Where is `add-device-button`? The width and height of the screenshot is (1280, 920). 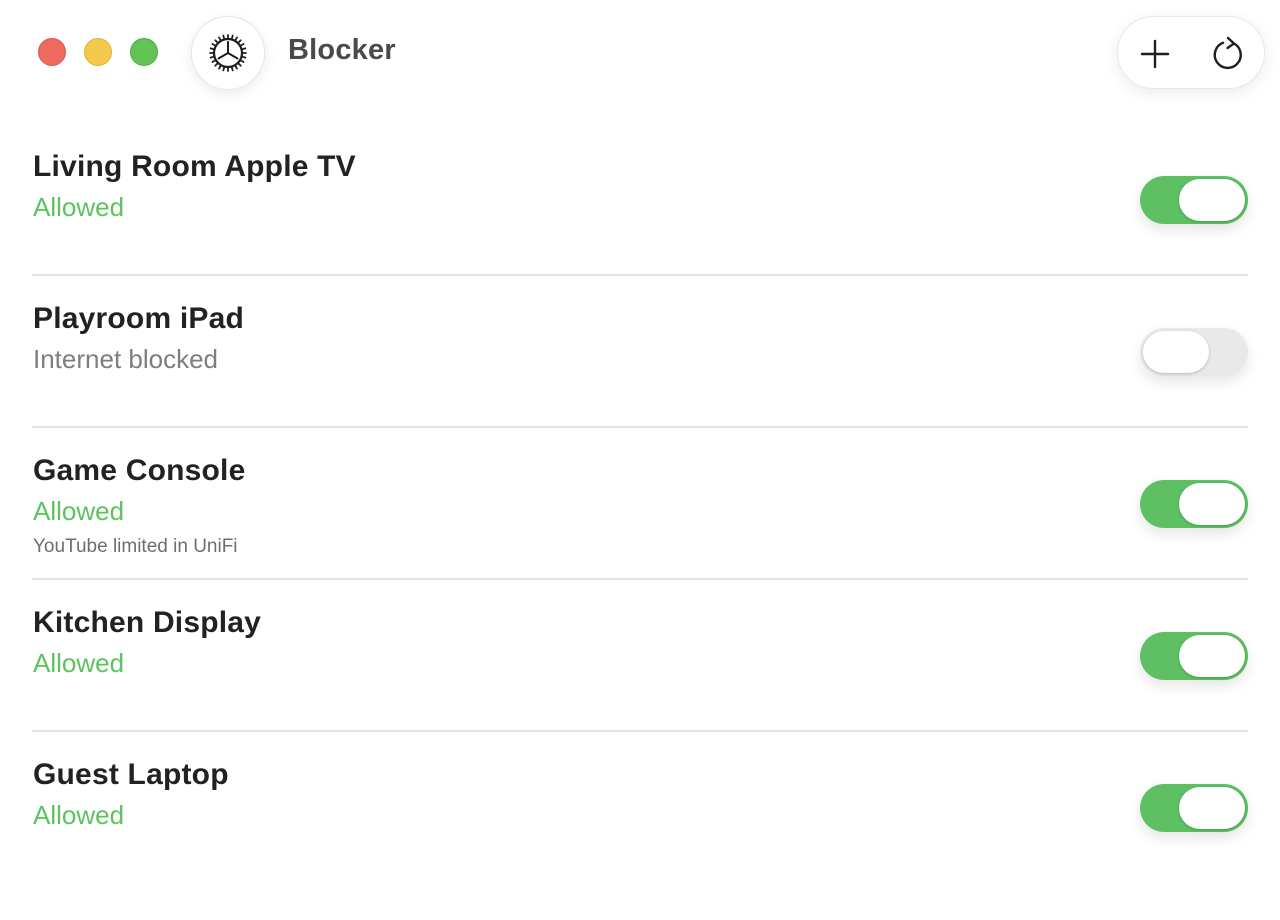 add-device-button is located at coordinates (1155, 53).